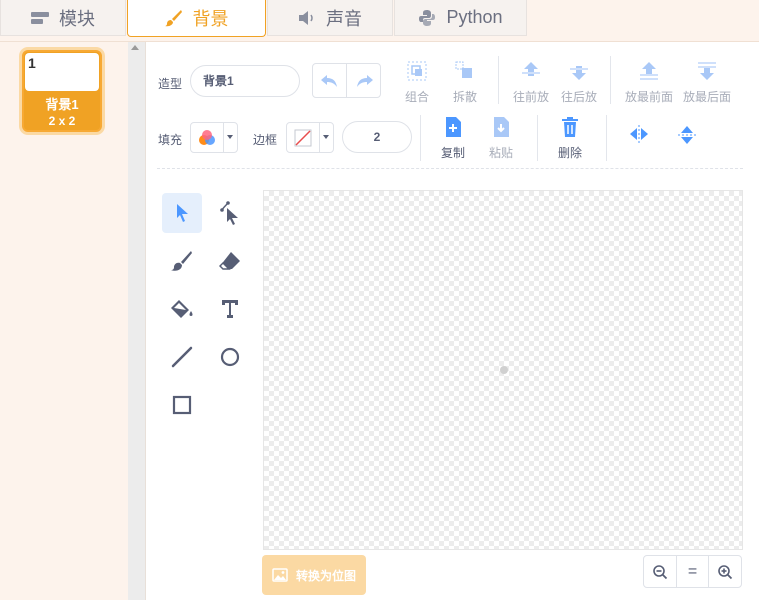  Describe the element at coordinates (135, 47) in the screenshot. I see `scroll-up-arrow-icon` at that location.